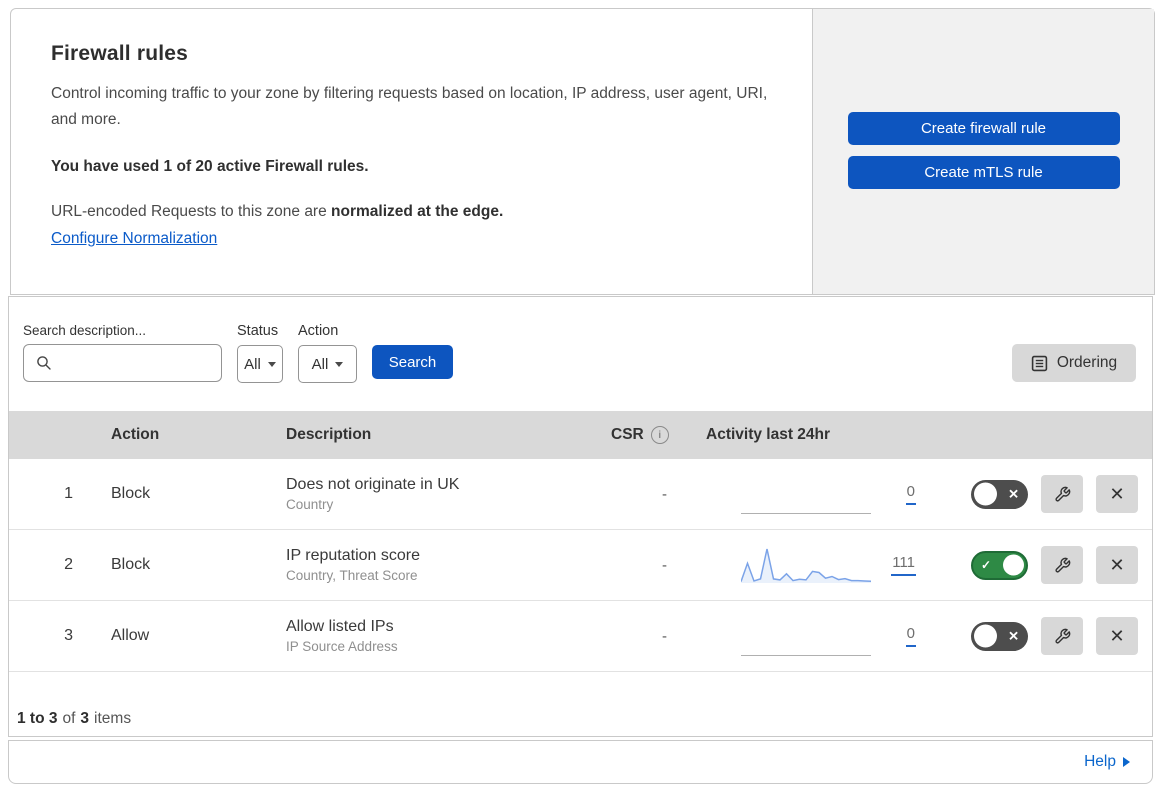  I want to click on rule-fields: Country, Threat Score, so click(352, 575).